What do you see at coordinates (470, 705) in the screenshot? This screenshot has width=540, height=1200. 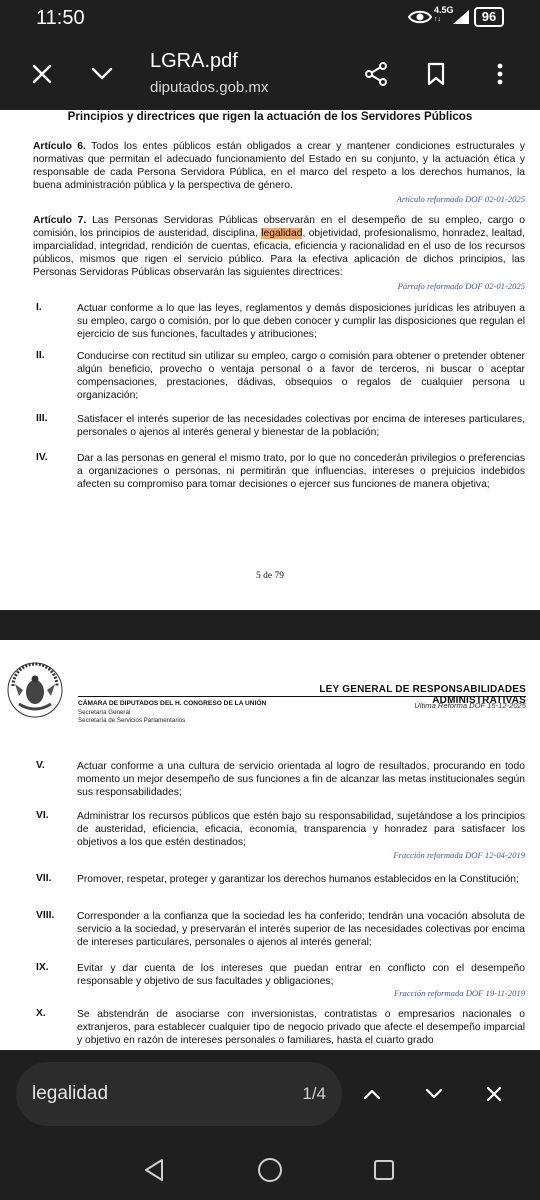 I see `last-reform-date: Última Reforma DOF 15-12-2025` at bounding box center [470, 705].